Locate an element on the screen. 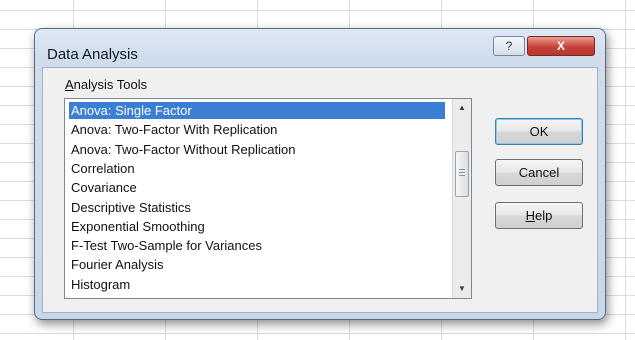  title-bar: Data Analysis ? X is located at coordinates (320, 50).